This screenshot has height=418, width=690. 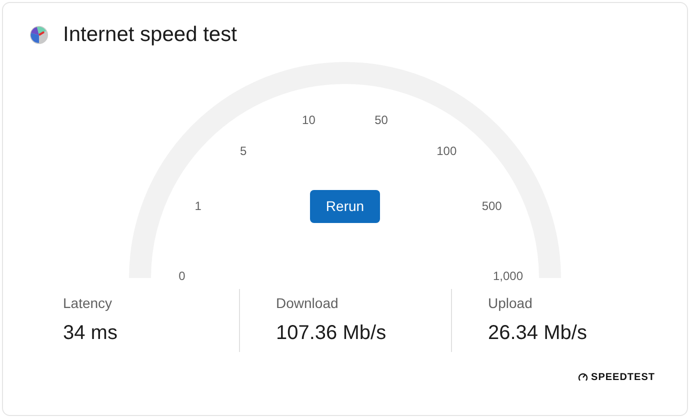 I want to click on gauge-tick-label: 1, so click(x=198, y=207).